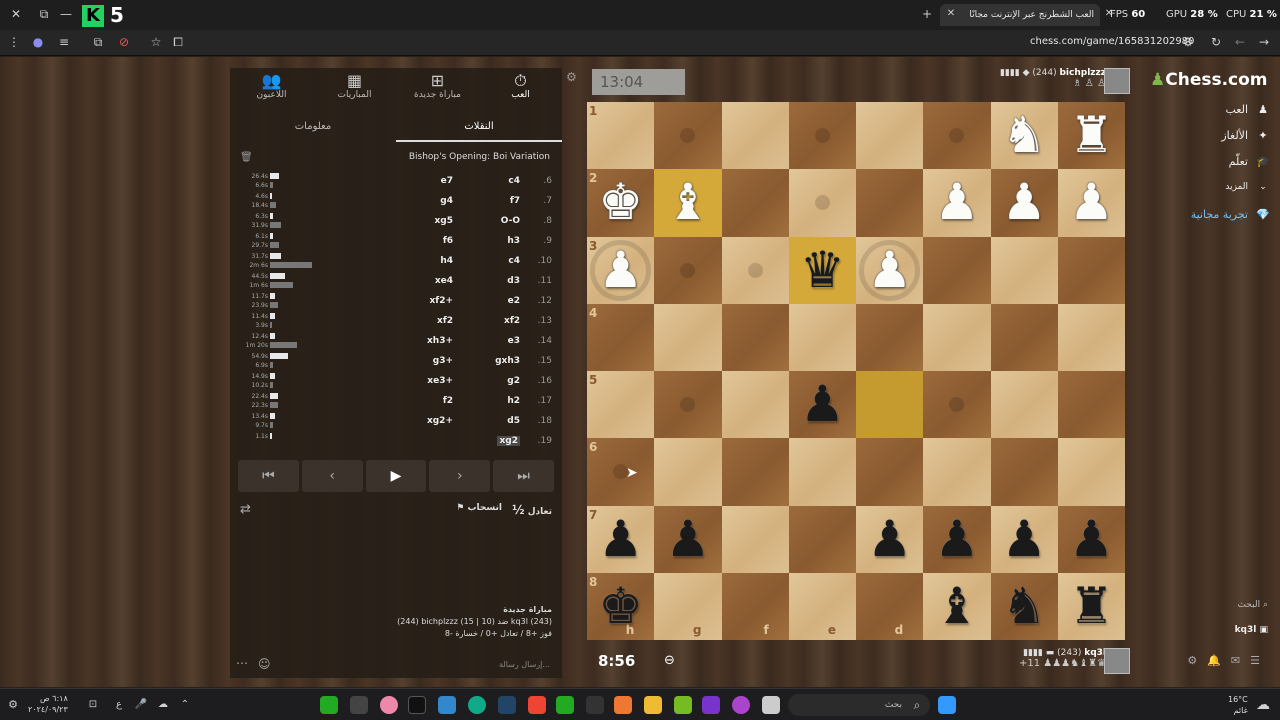 Image resolution: width=1280 pixels, height=720 pixels. I want to click on profile-icon: ●, so click(38, 42).